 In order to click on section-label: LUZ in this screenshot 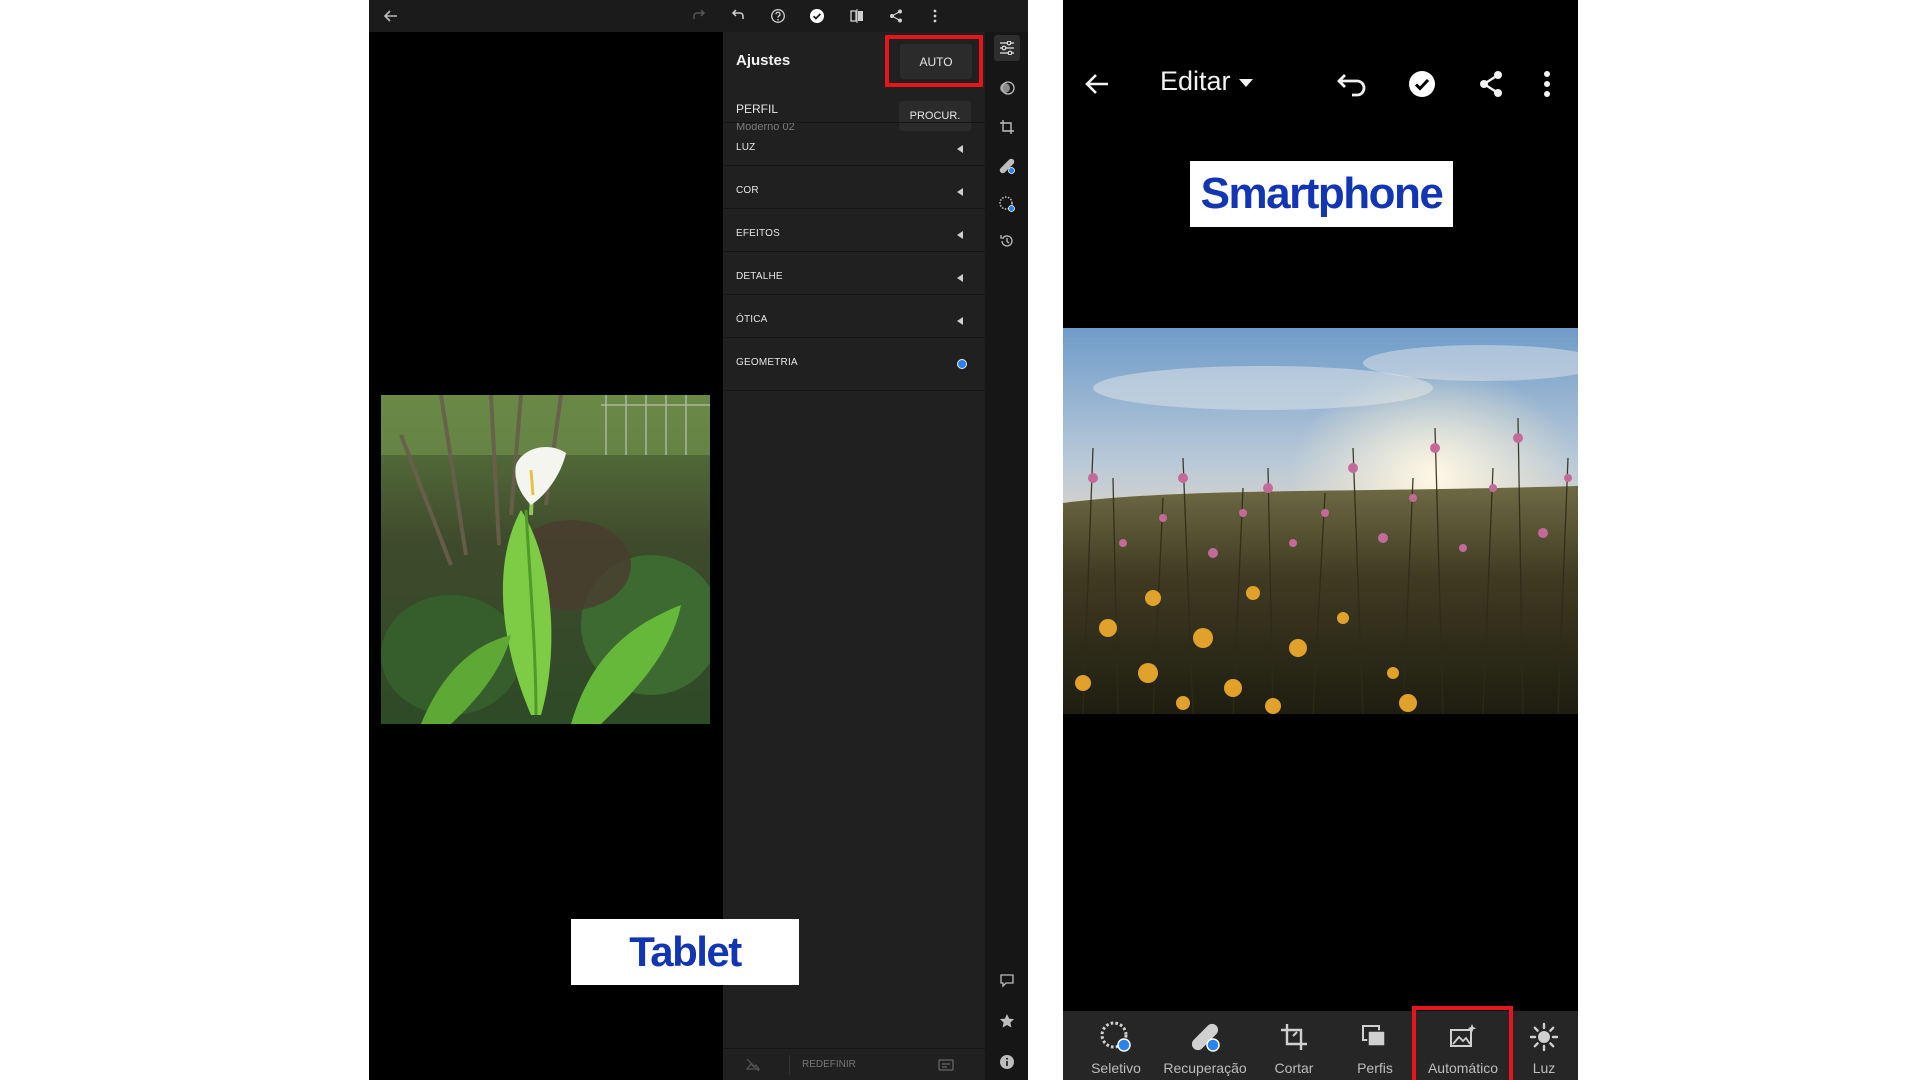, I will do `click(746, 147)`.